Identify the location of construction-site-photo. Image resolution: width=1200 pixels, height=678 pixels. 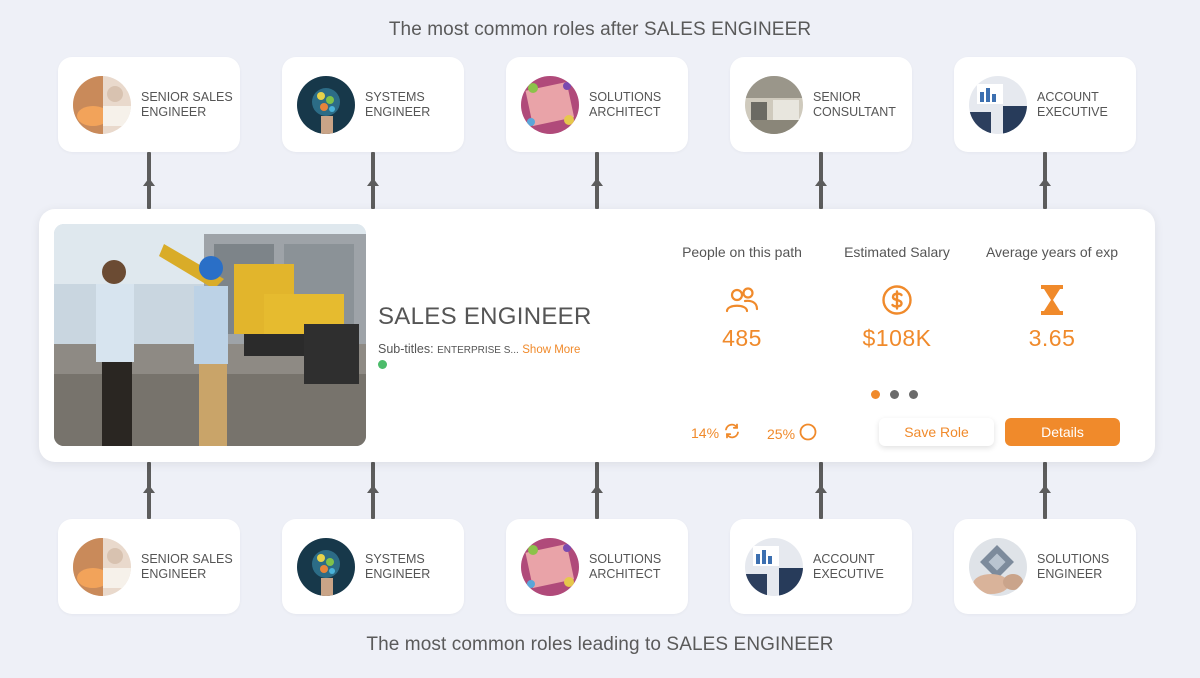
(210, 335).